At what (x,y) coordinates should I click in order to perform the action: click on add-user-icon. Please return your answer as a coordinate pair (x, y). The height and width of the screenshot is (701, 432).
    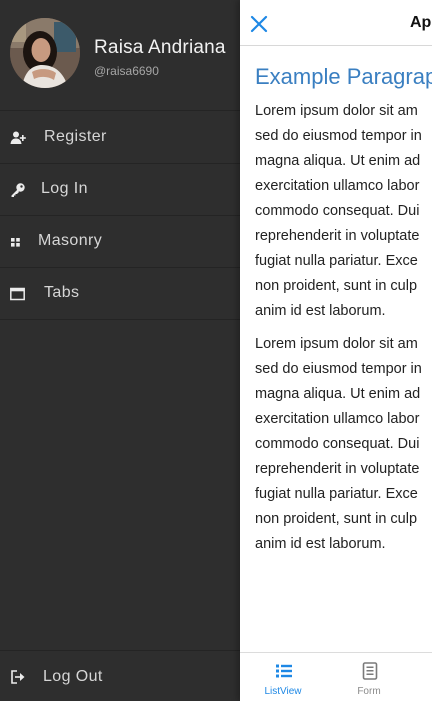
    Looking at the image, I should click on (18, 138).